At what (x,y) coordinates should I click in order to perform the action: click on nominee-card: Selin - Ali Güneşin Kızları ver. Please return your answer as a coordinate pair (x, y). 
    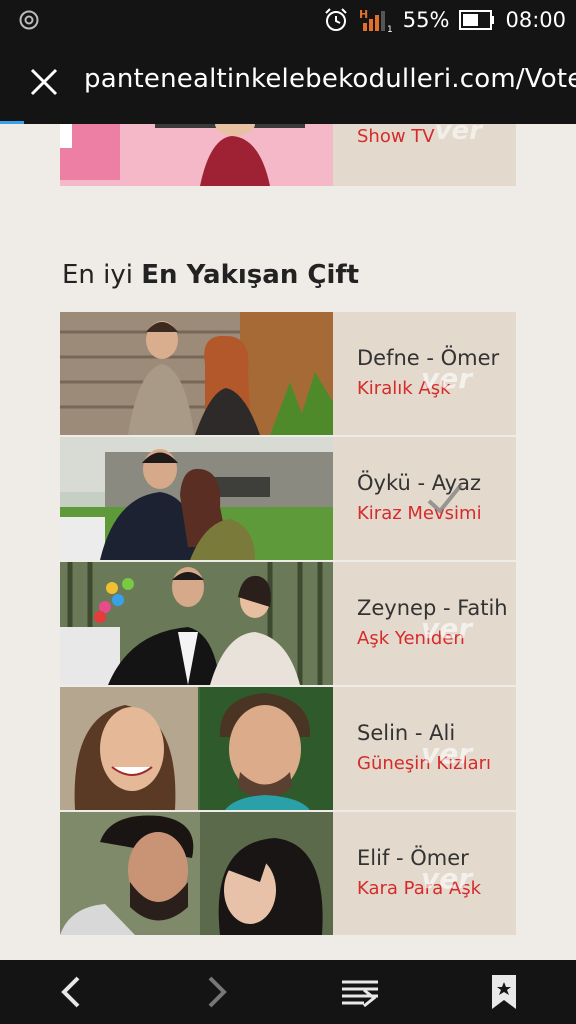
    Looking at the image, I should click on (288, 748).